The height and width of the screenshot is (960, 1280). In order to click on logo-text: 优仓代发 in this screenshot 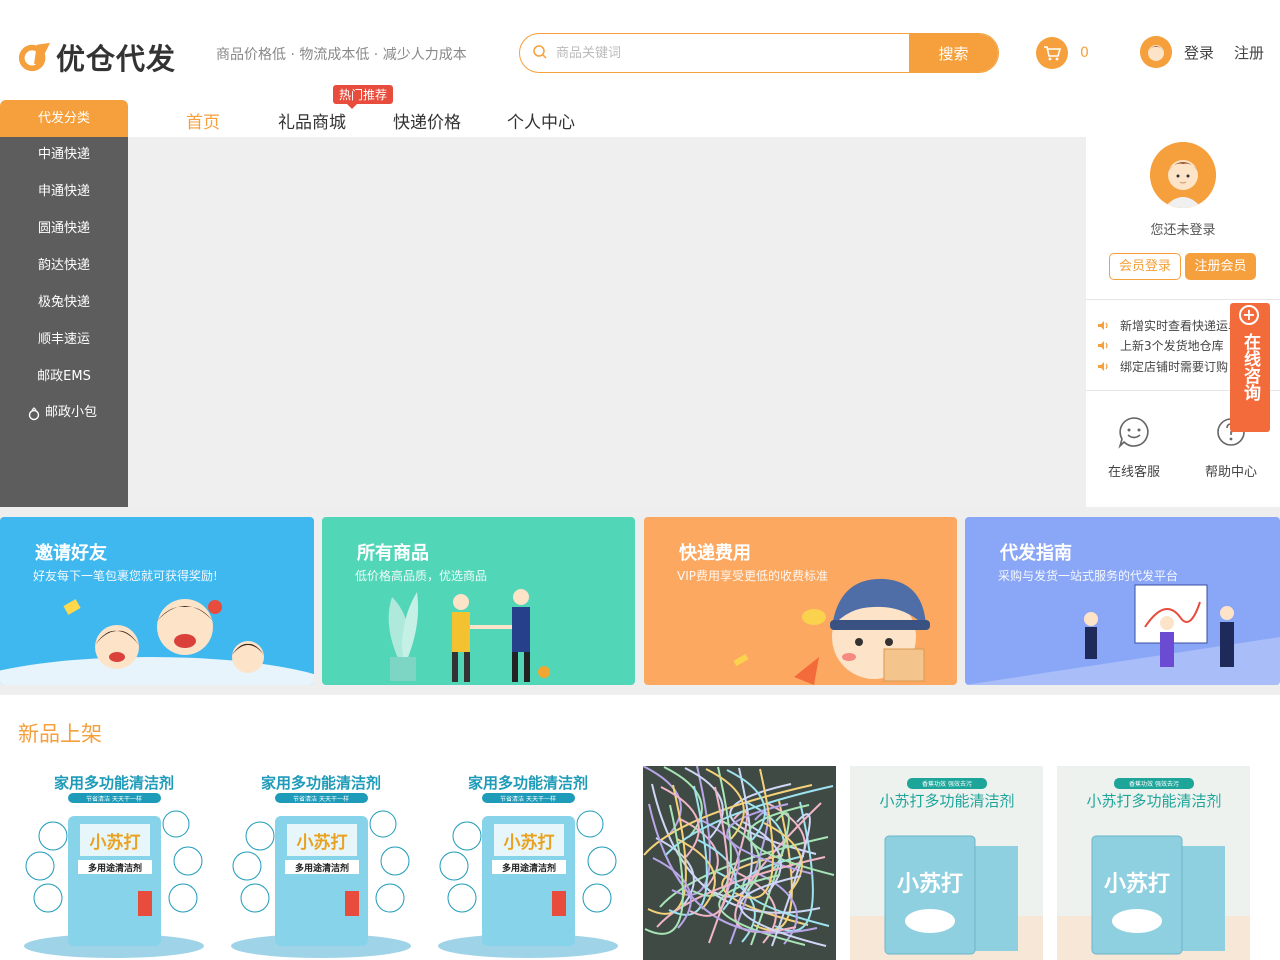, I will do `click(116, 59)`.